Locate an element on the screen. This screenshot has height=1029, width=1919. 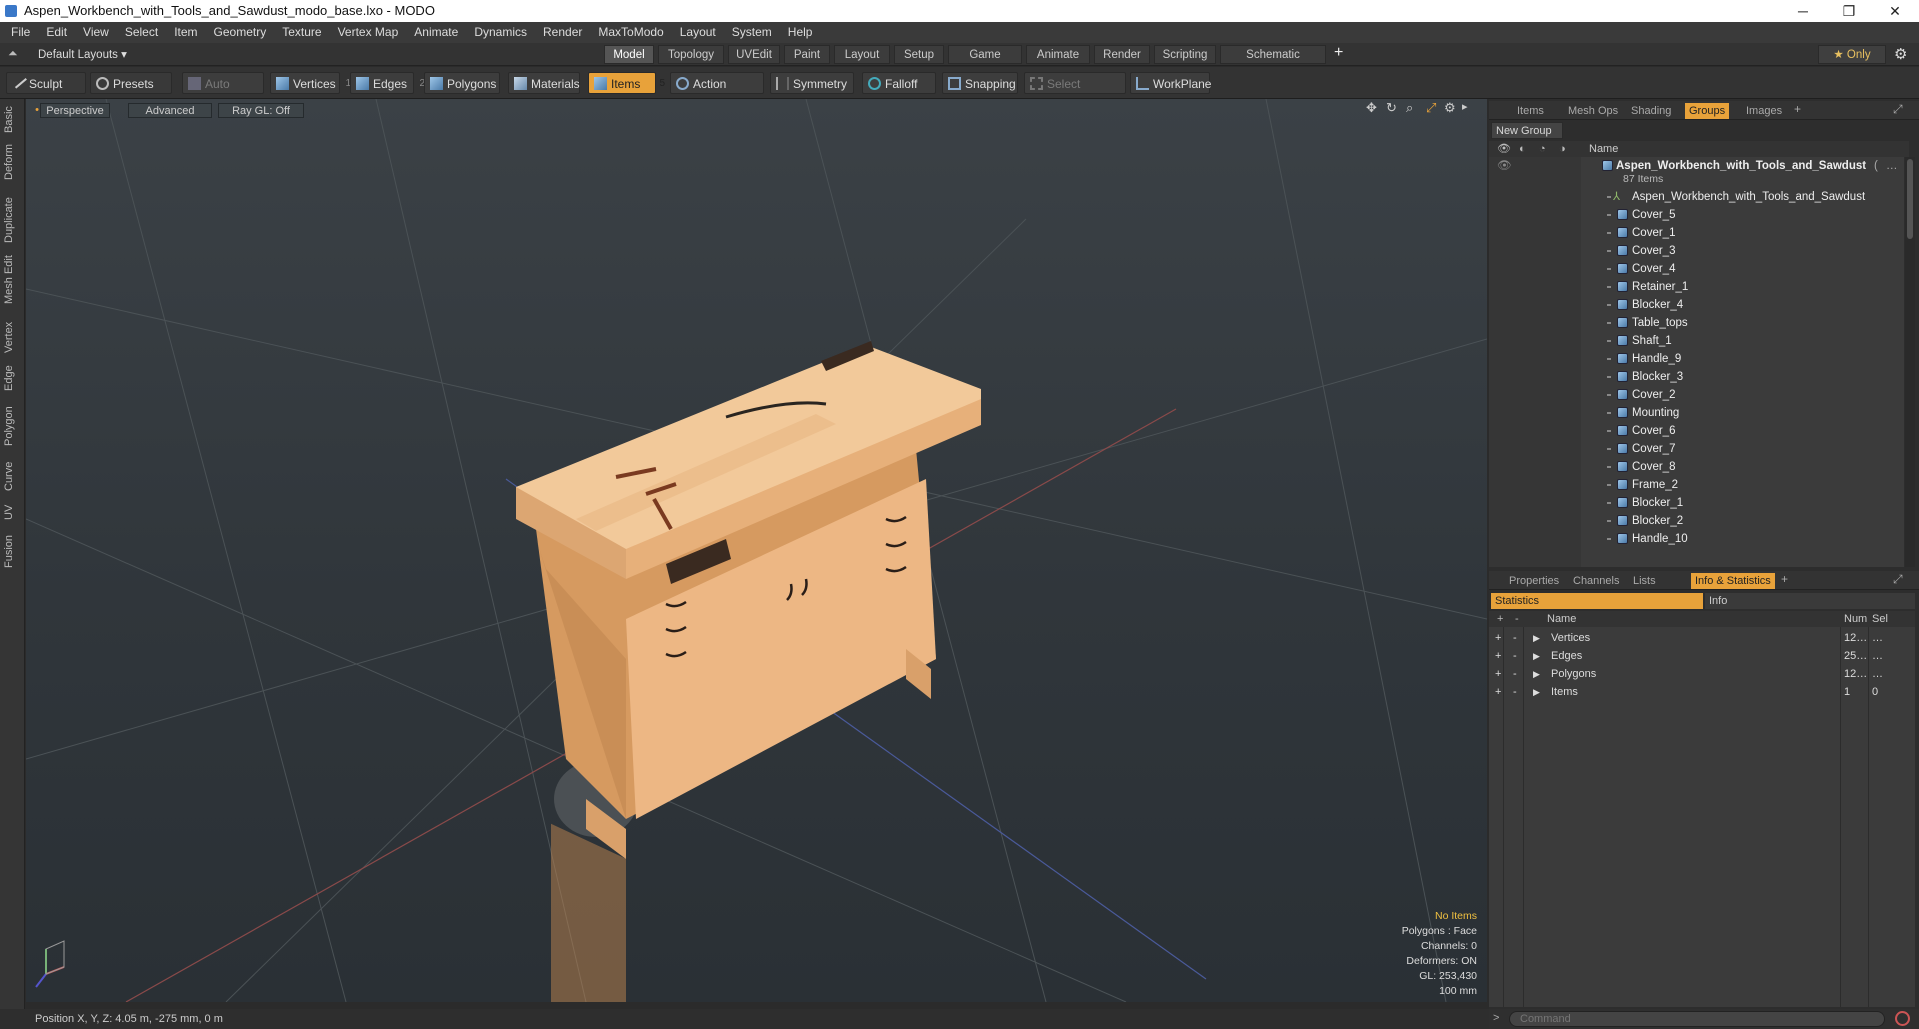
menu-item: Item is located at coordinates (185, 32).